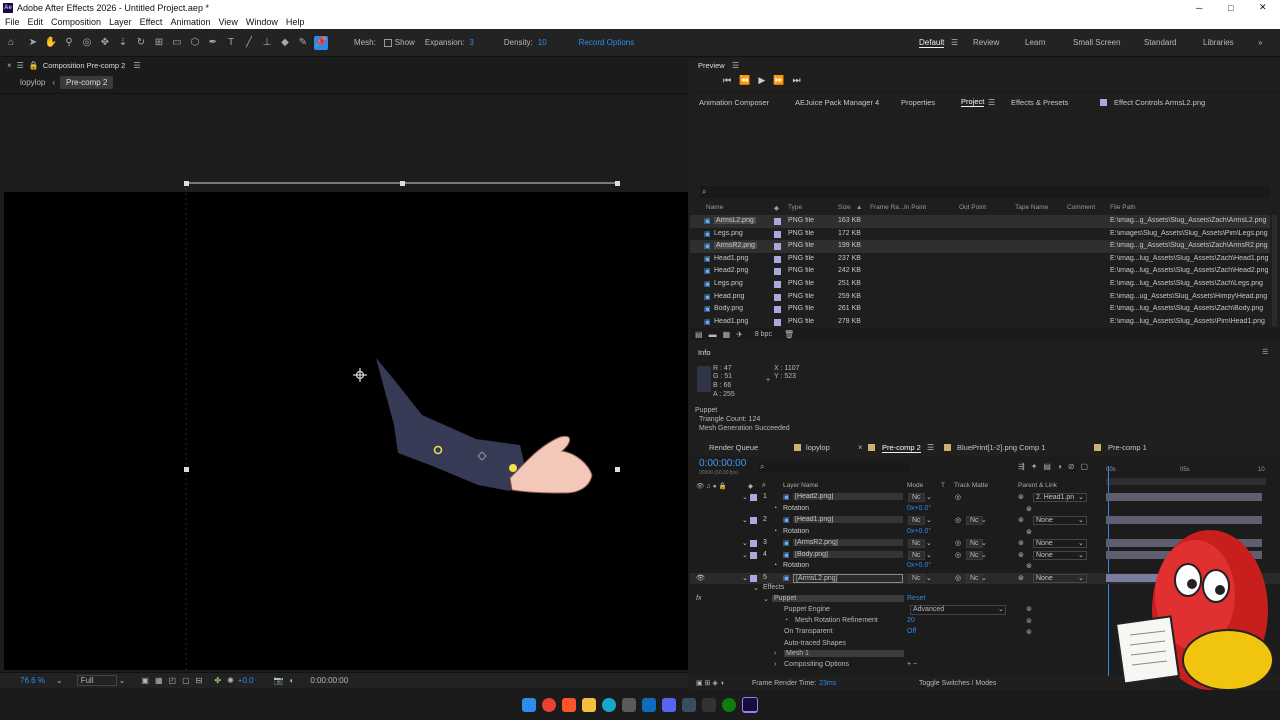  What do you see at coordinates (387, 42) in the screenshot?
I see `show-mesh-checkbox` at bounding box center [387, 42].